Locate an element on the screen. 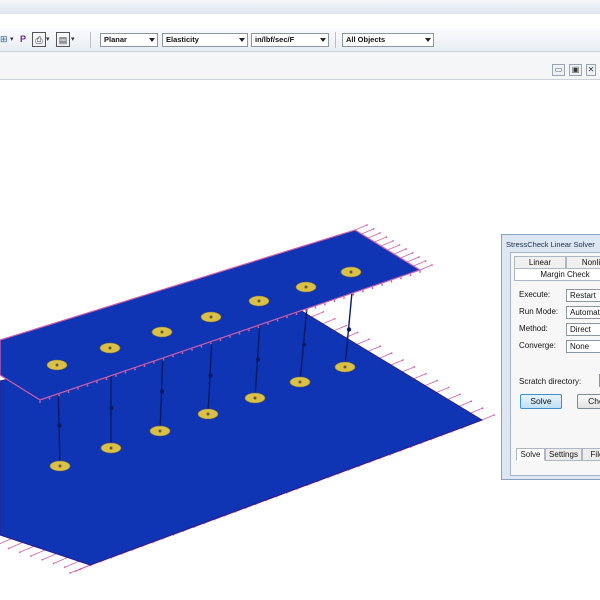 The height and width of the screenshot is (600, 600). tab-solve: Solve is located at coordinates (530, 454).